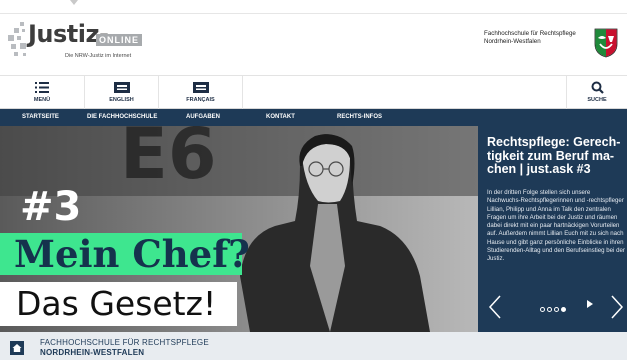 This screenshot has width=627, height=360. I want to click on main-navigation: MENÜ ENGLISH FRANÇAIS SUCHE, so click(313, 92).